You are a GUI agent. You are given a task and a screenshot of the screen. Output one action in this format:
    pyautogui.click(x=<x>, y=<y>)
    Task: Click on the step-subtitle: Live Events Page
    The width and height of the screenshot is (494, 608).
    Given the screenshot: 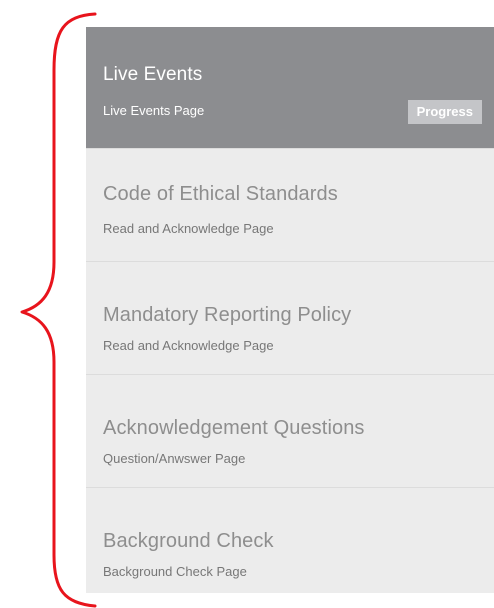 What is the action you would take?
    pyautogui.click(x=154, y=110)
    